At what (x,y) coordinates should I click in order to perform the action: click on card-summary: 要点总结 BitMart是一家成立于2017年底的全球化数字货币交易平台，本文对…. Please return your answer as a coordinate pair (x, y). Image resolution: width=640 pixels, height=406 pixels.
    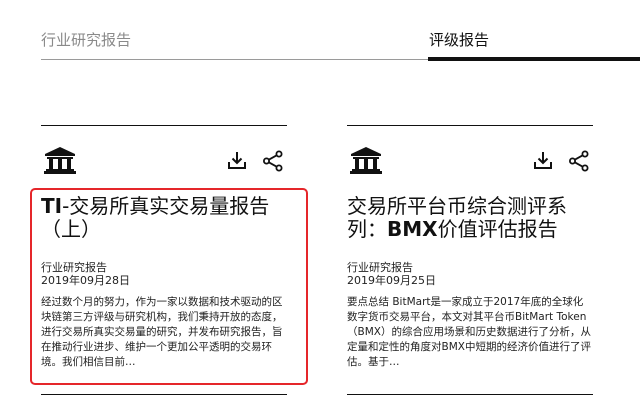
    Looking at the image, I should click on (469, 332).